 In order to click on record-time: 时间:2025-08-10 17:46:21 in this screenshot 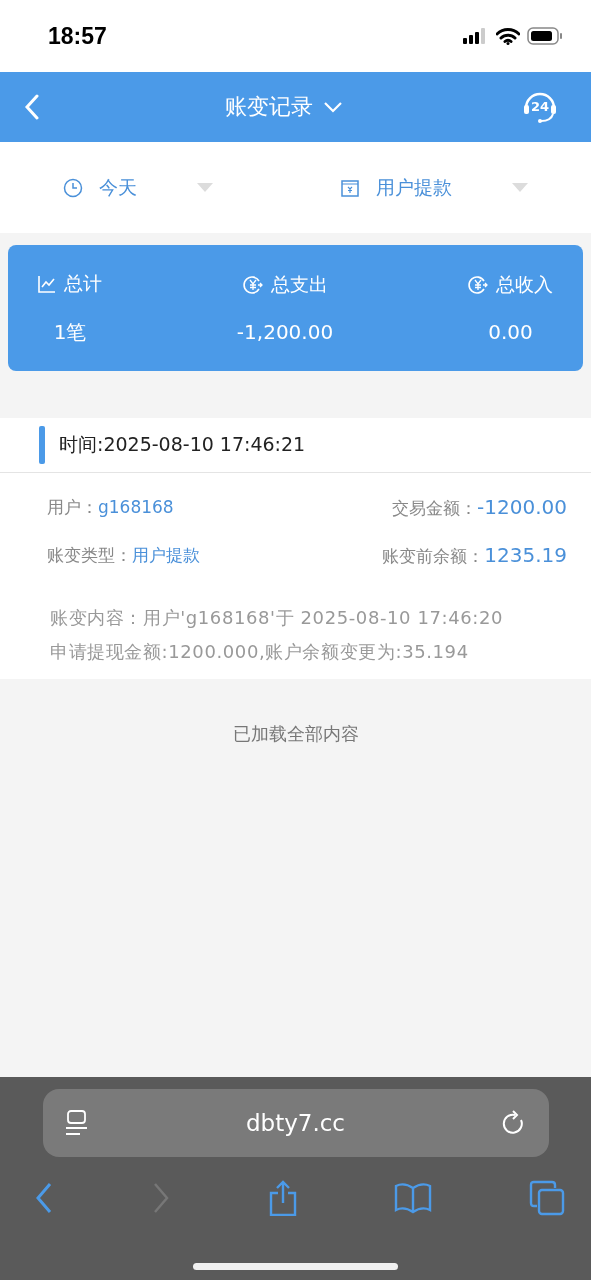, I will do `click(182, 444)`.